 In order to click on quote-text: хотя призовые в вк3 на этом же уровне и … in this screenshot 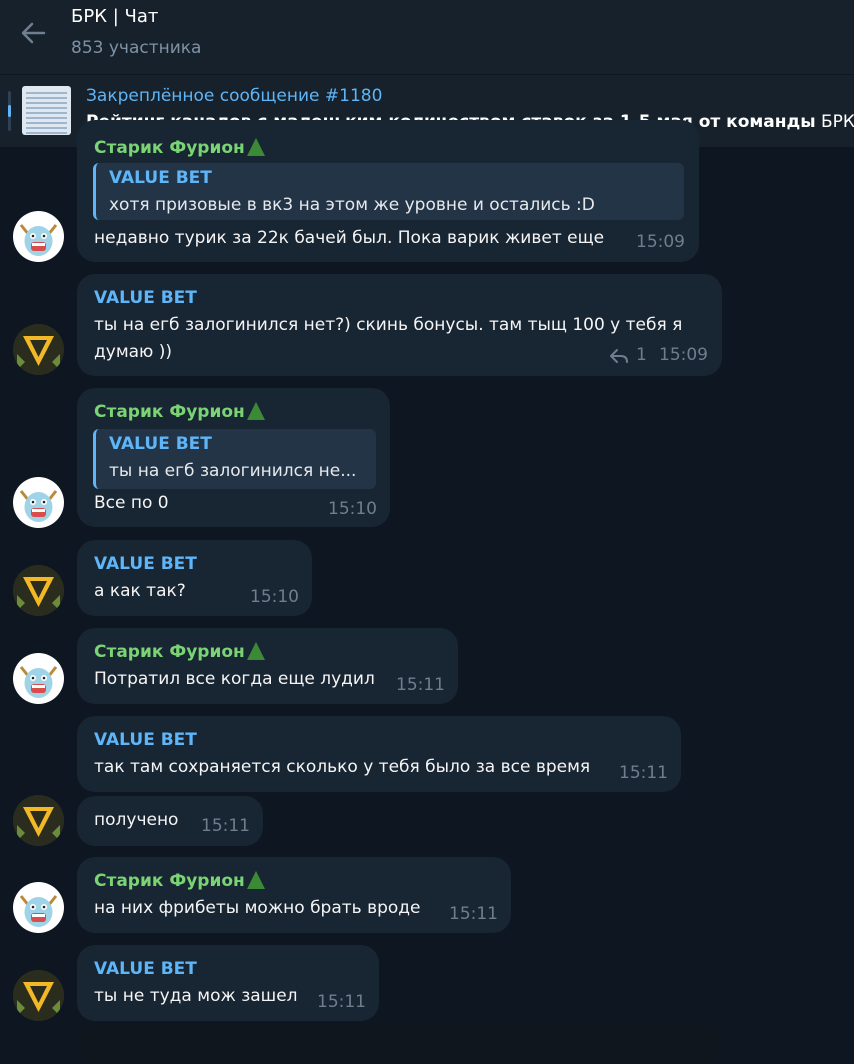, I will do `click(352, 205)`.